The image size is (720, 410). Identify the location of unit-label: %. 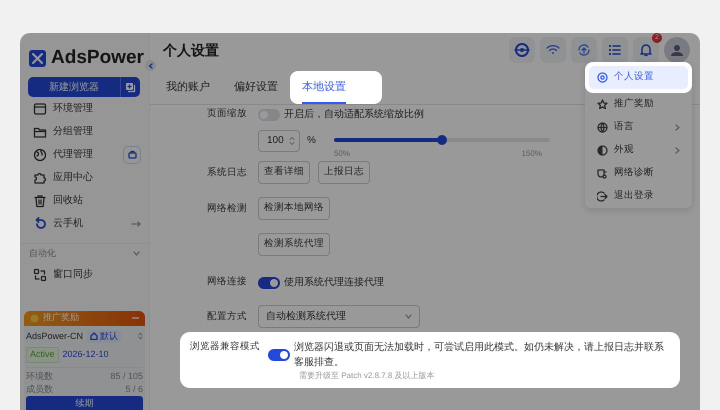
(311, 141).